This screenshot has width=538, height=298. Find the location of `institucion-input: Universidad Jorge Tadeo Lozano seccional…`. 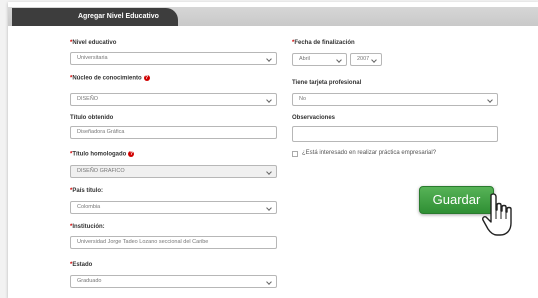

institucion-input: Universidad Jorge Tadeo Lozano seccional… is located at coordinates (173, 242).